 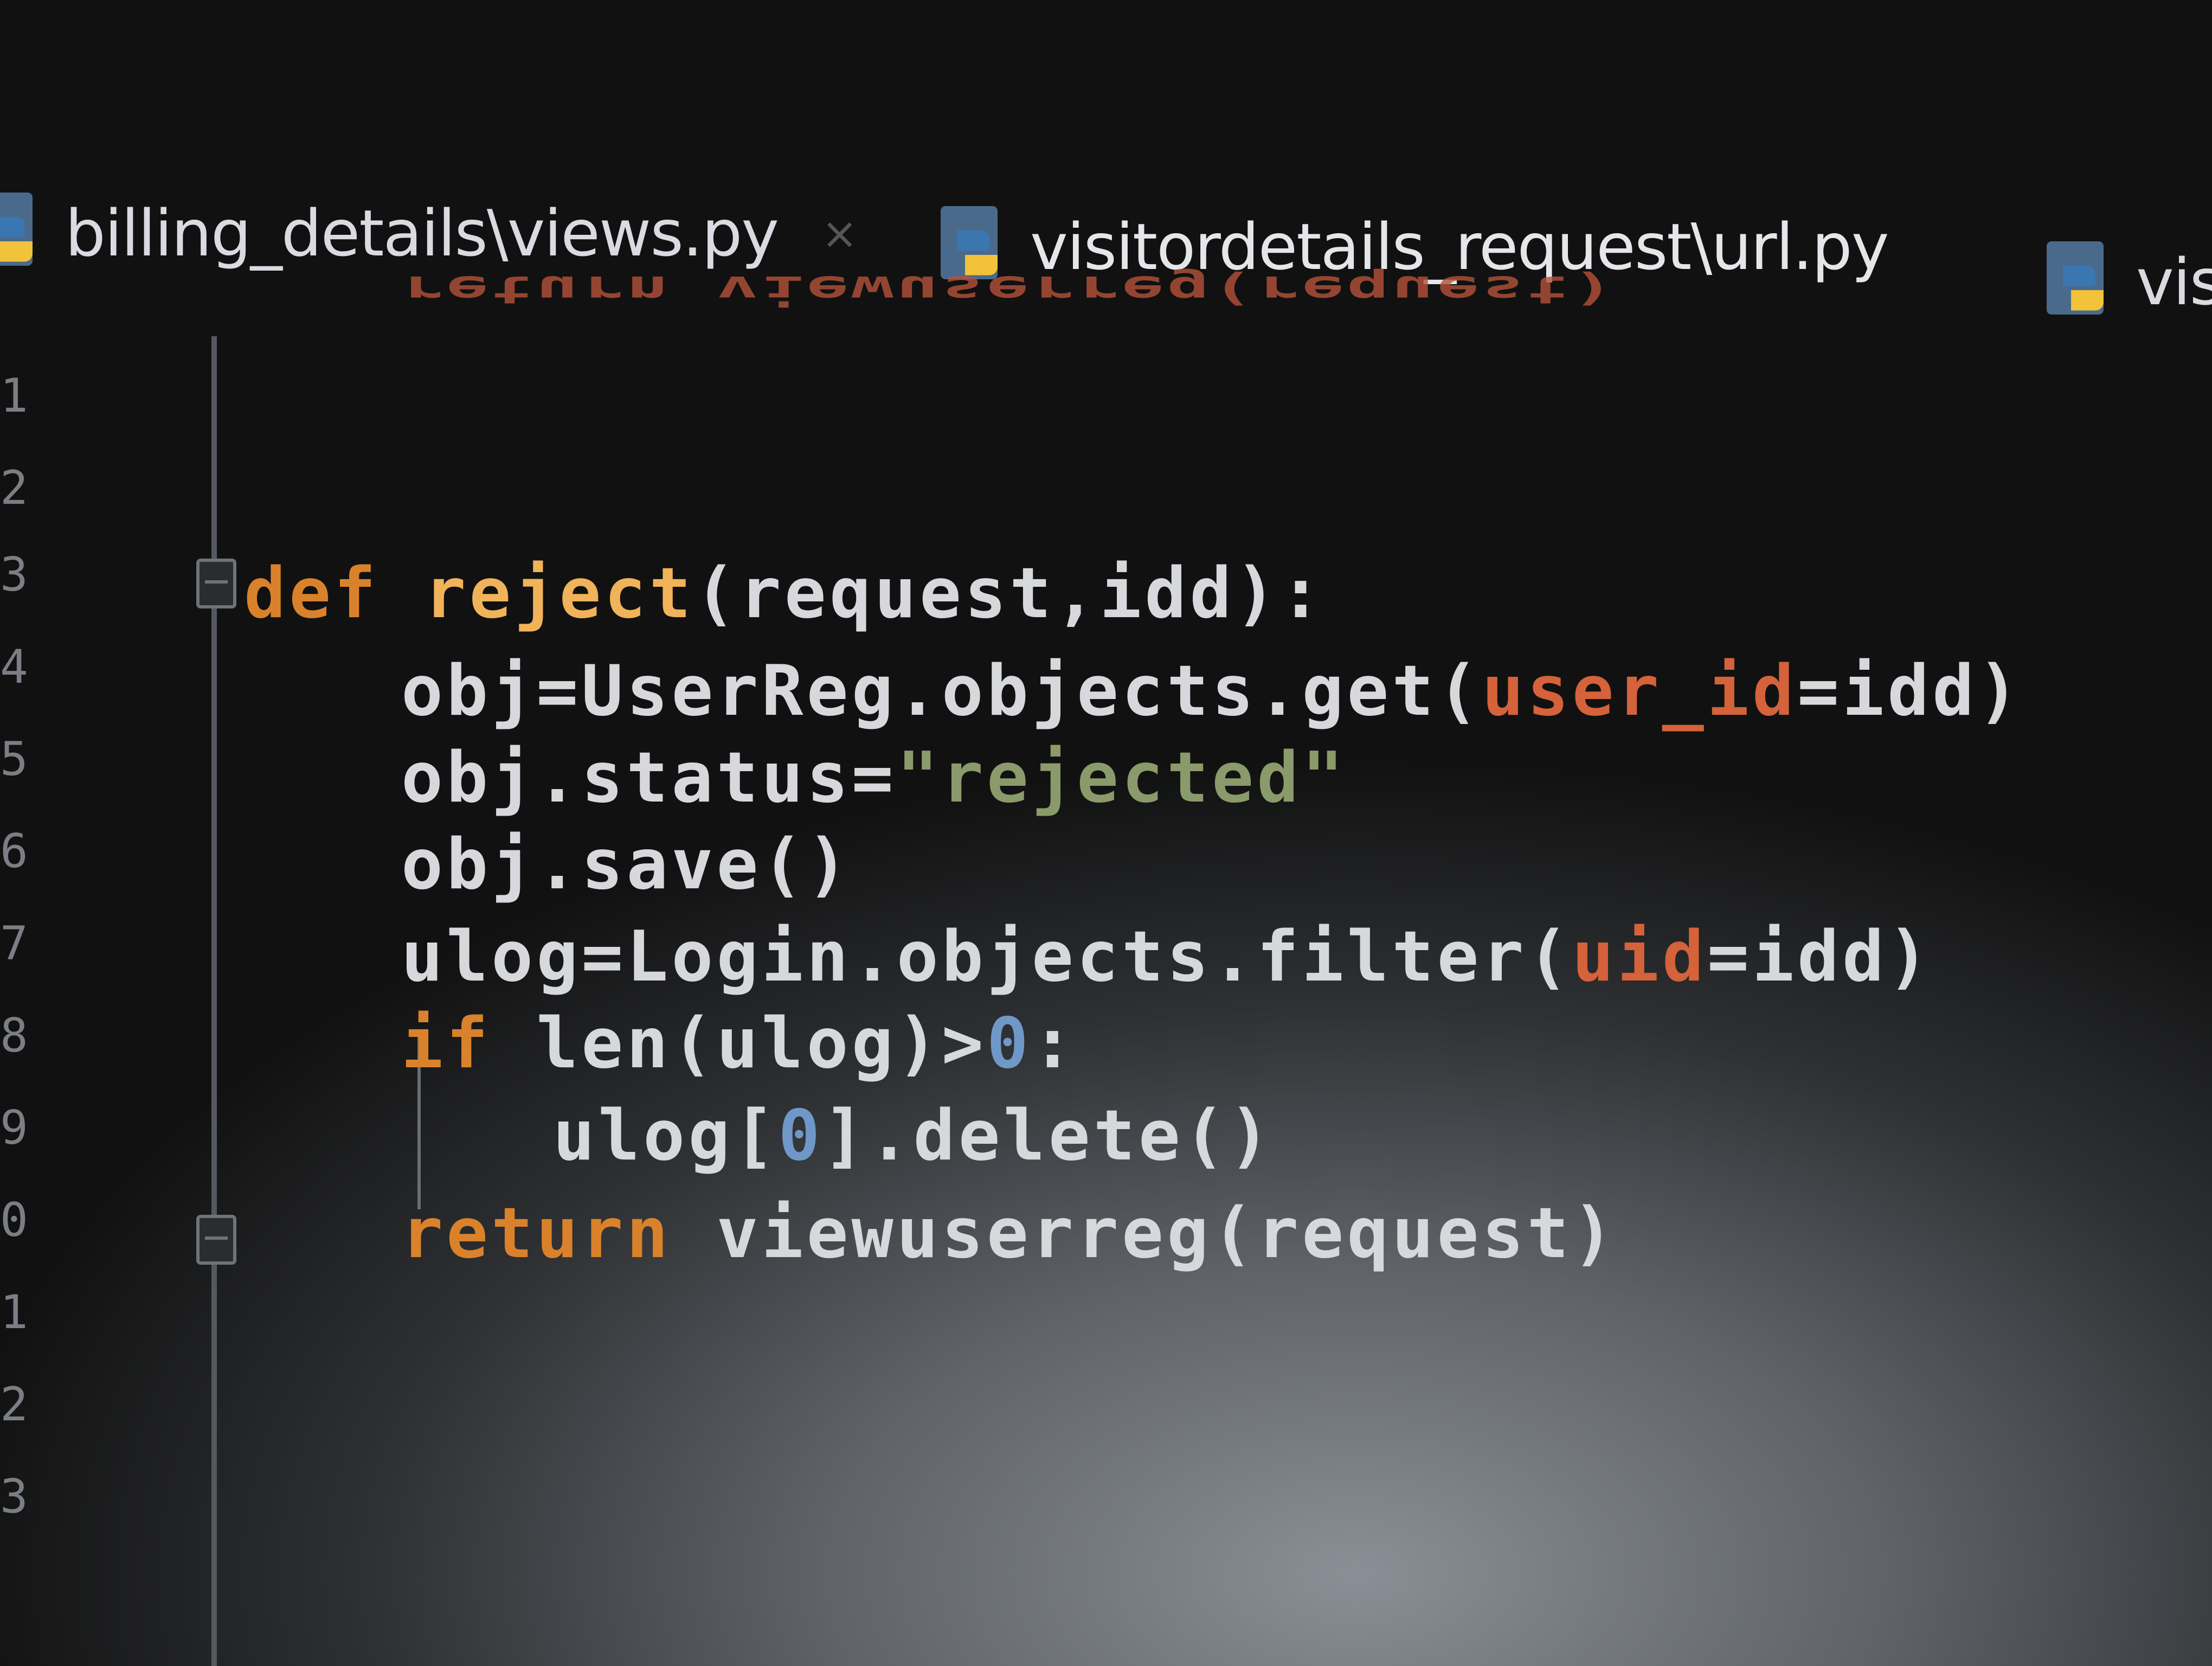 I want to click on code-token-plain: :, so click(x=1054, y=1043).